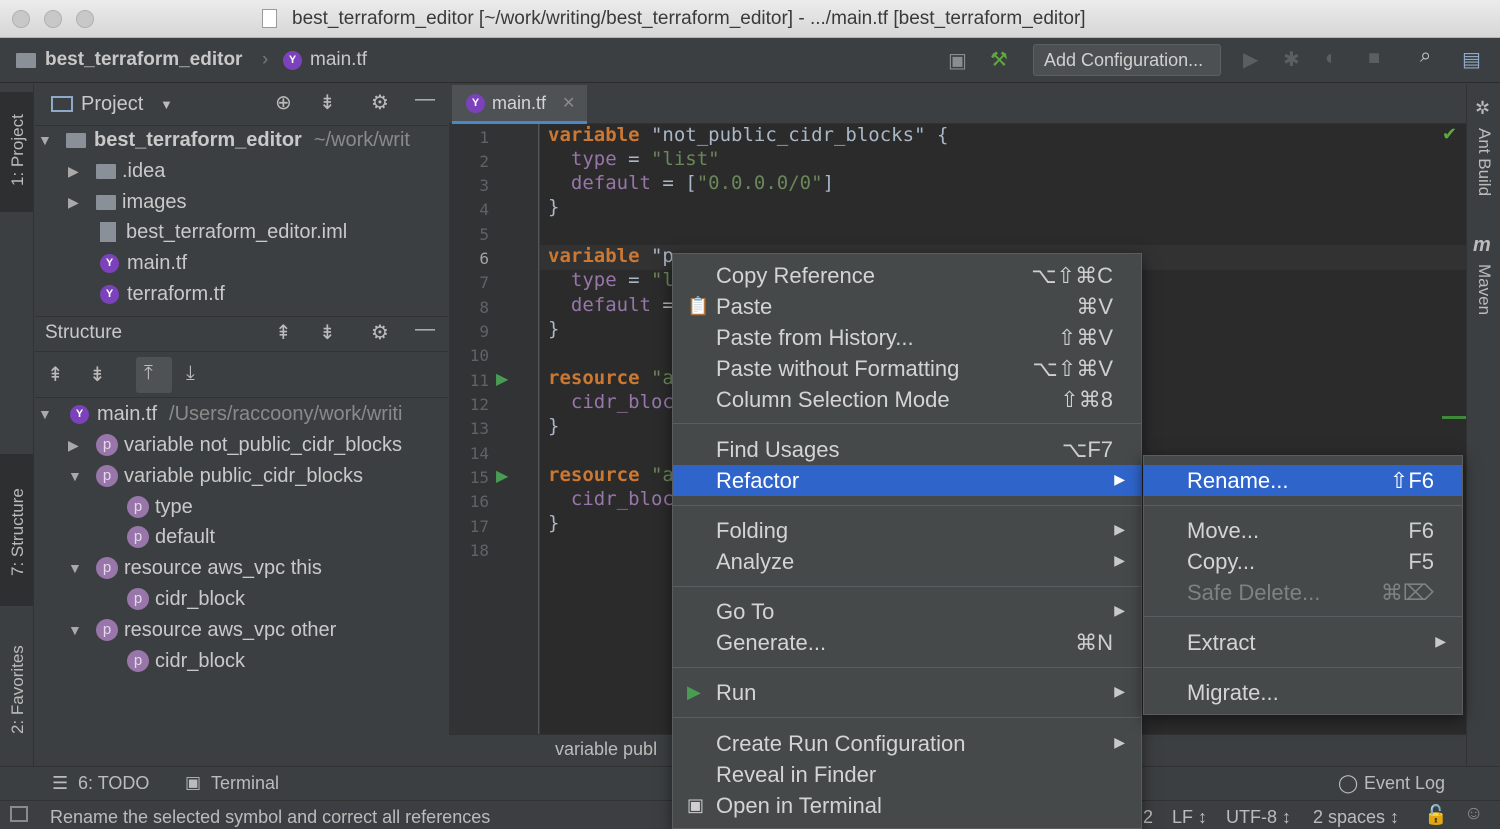  I want to click on submenu-arrow-icon: ▶, so click(1440, 641).